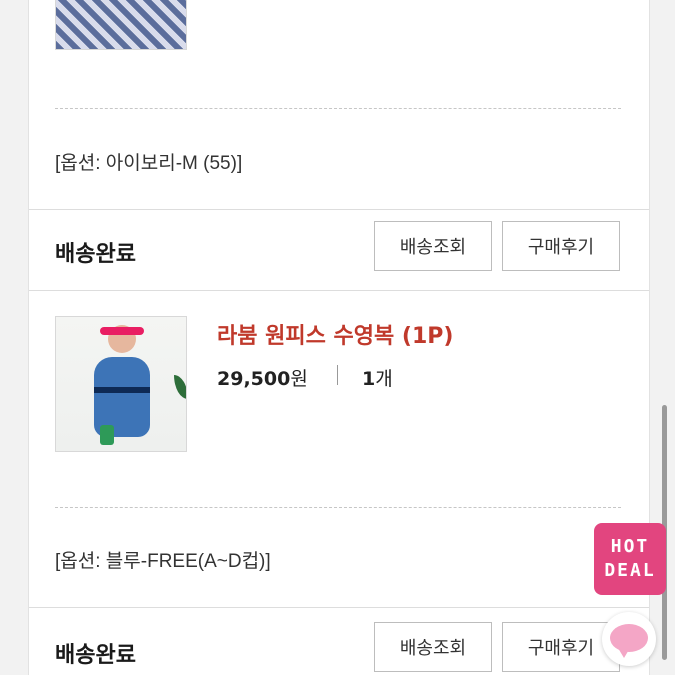 Image resolution: width=675 pixels, height=675 pixels. Describe the element at coordinates (630, 570) in the screenshot. I see `hot-deal-line2: DEAL` at that location.